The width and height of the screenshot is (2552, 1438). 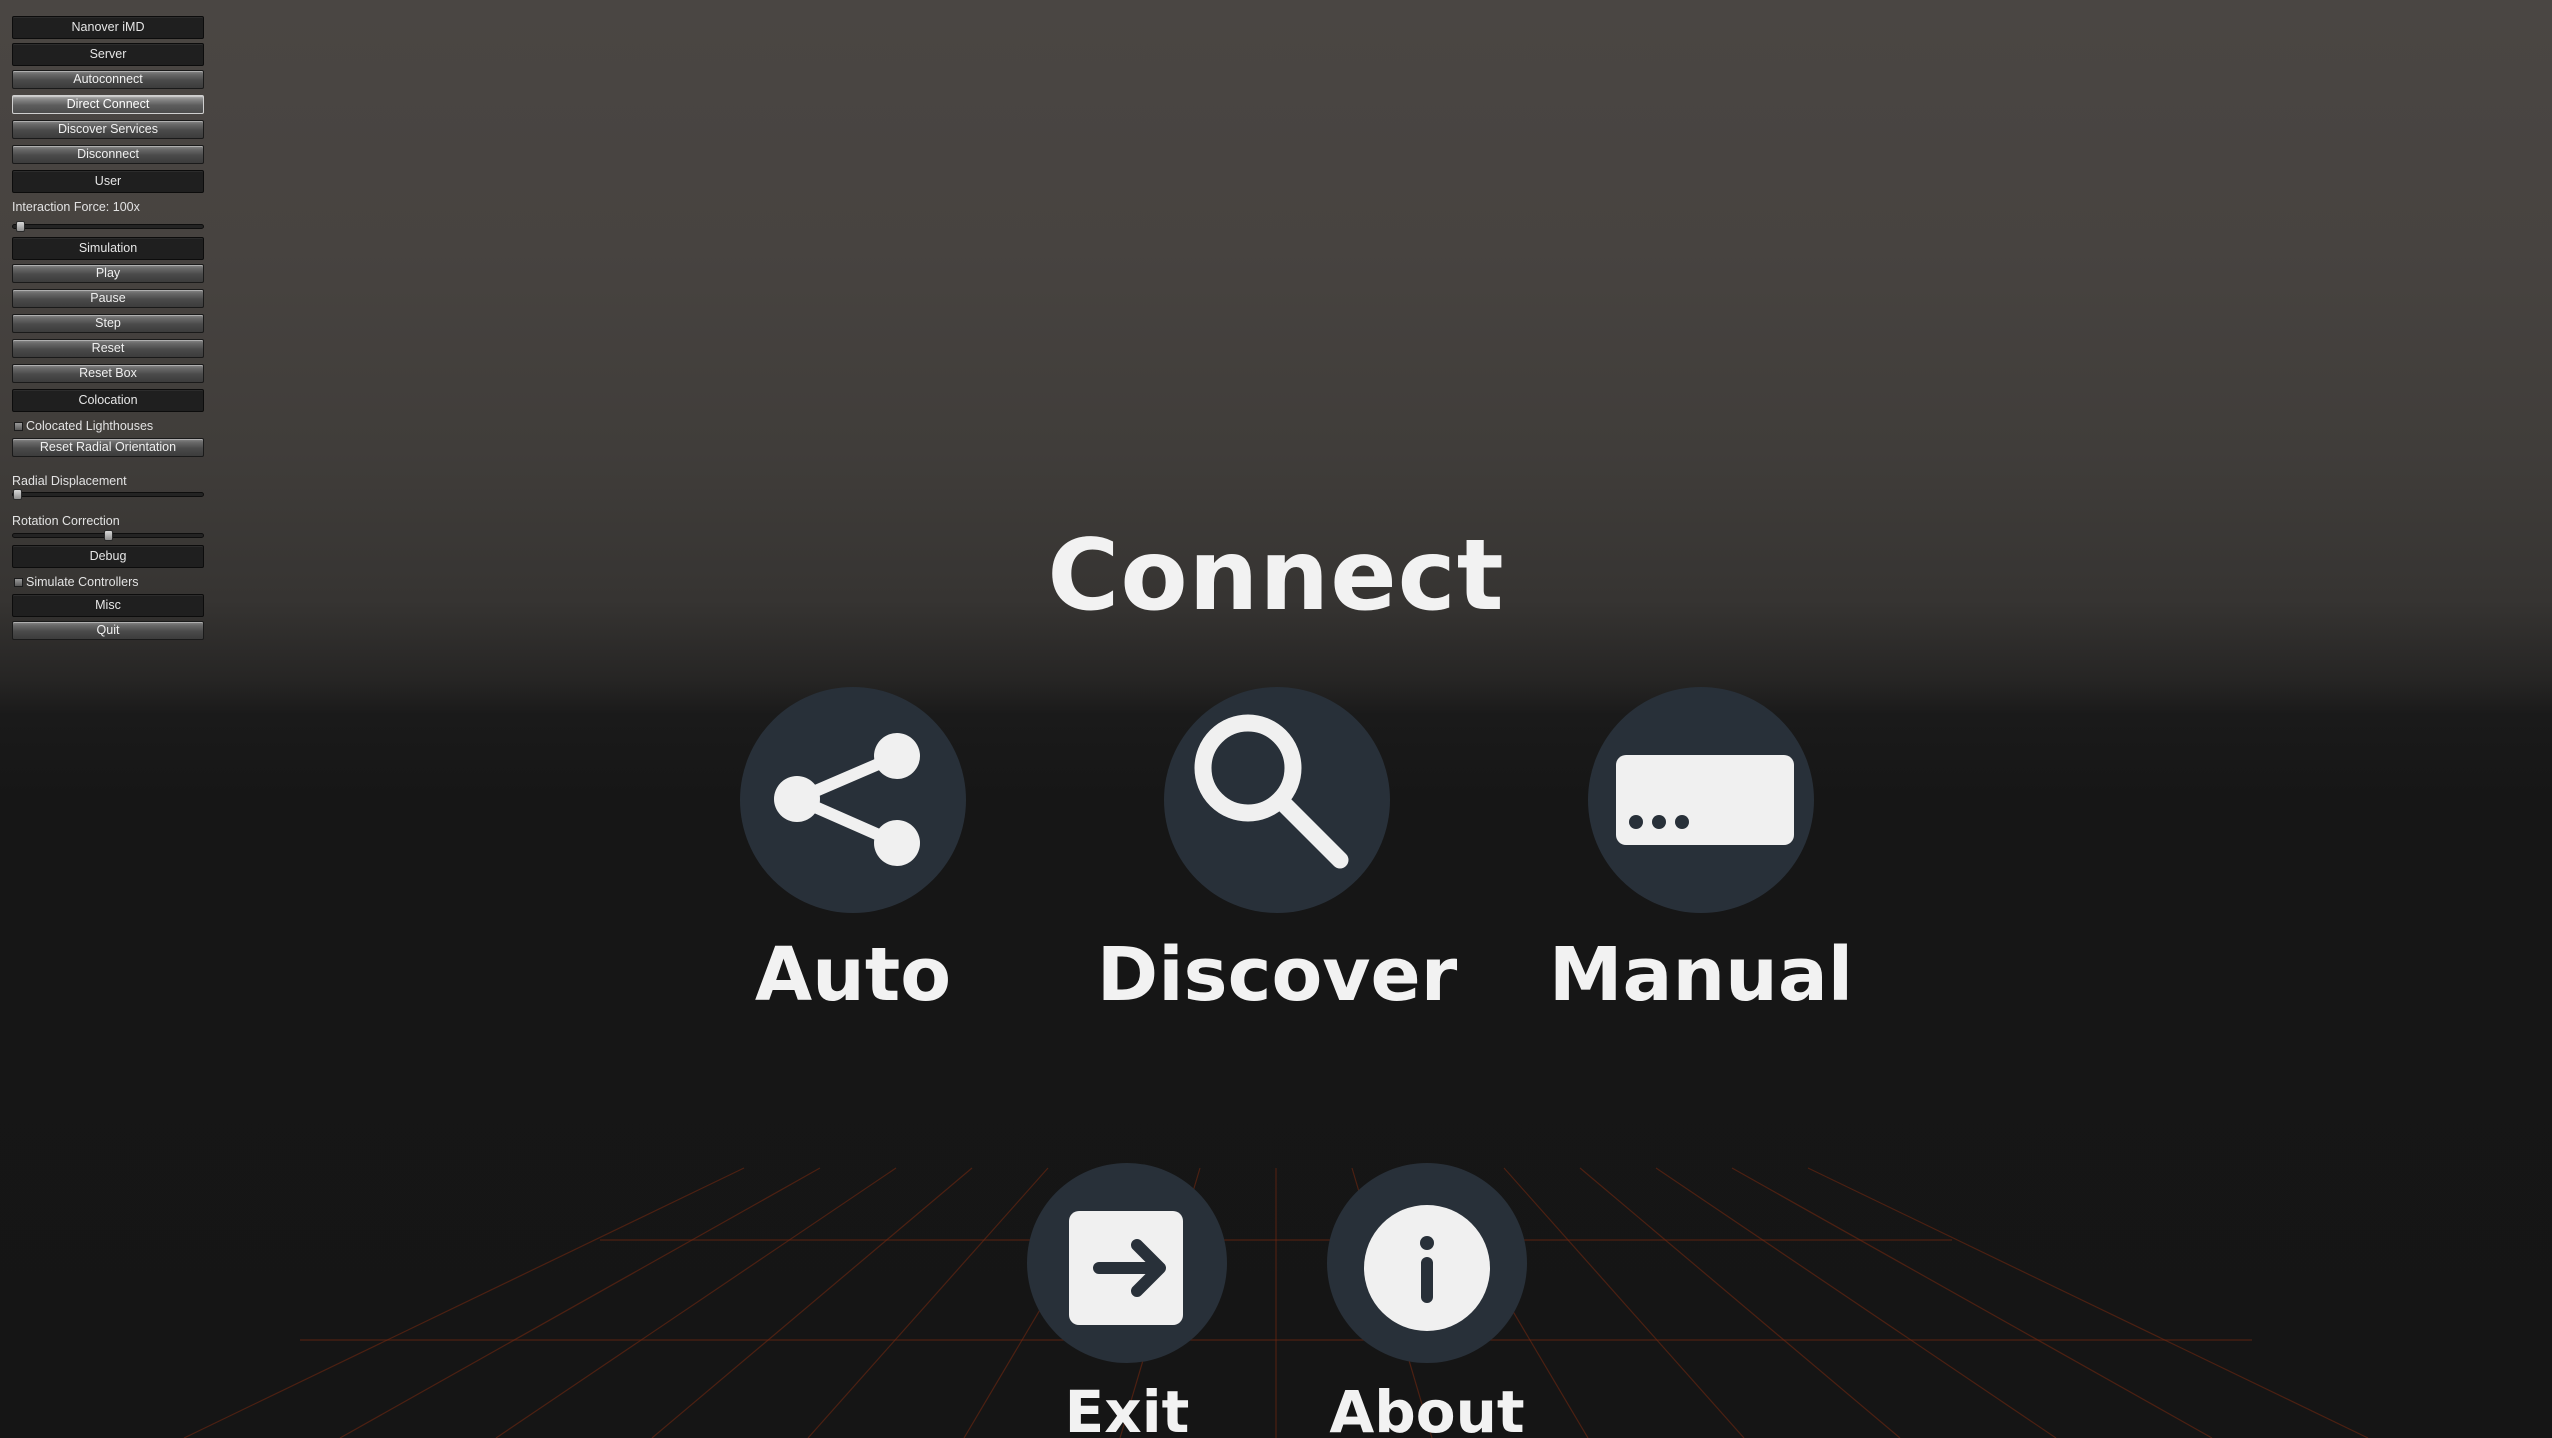 I want to click on simulation-header: Simulation, so click(x=108, y=248).